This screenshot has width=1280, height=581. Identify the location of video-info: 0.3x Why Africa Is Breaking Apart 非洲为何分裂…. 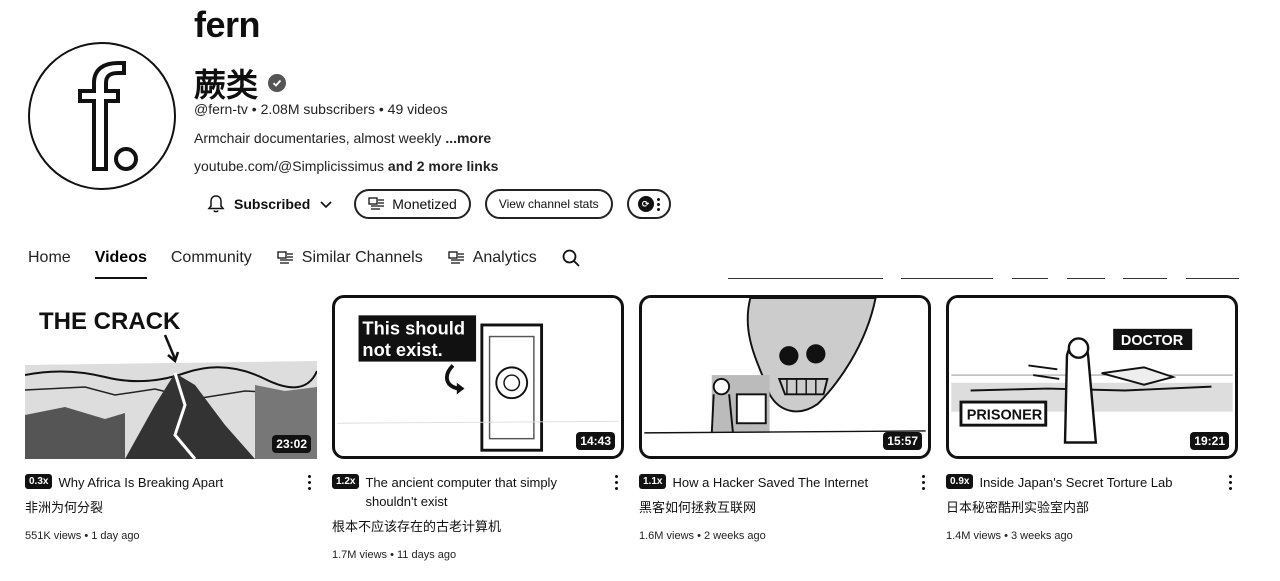
(171, 500).